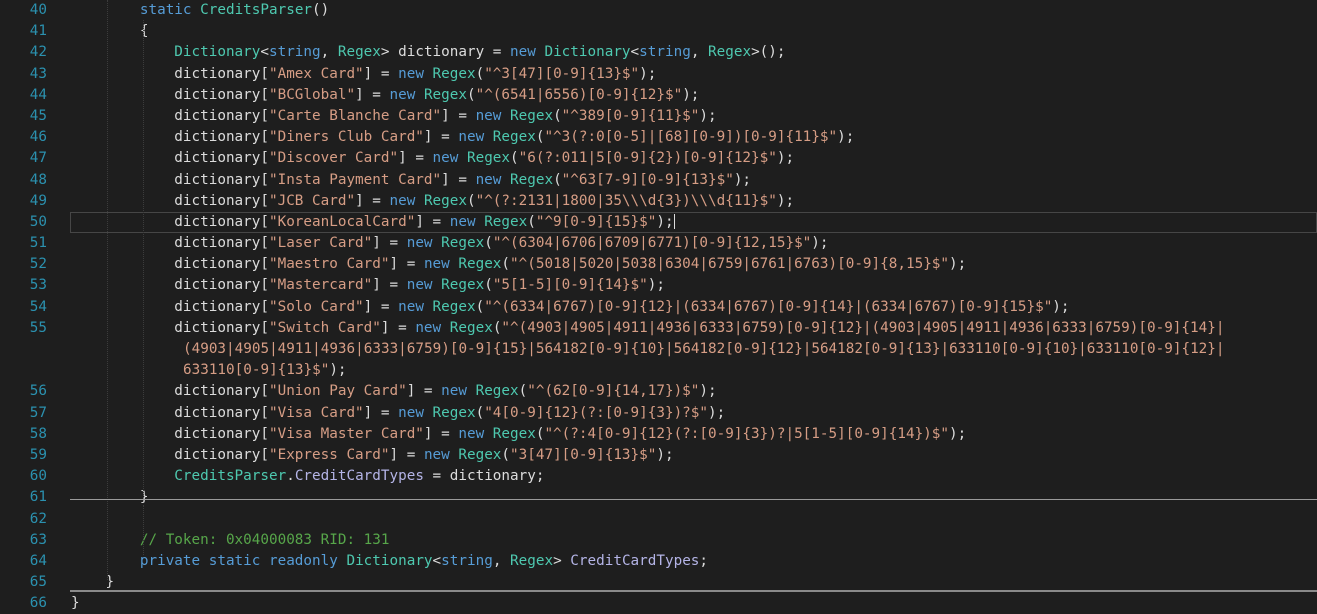  What do you see at coordinates (658, 603) in the screenshot?
I see `code-line: 66}` at bounding box center [658, 603].